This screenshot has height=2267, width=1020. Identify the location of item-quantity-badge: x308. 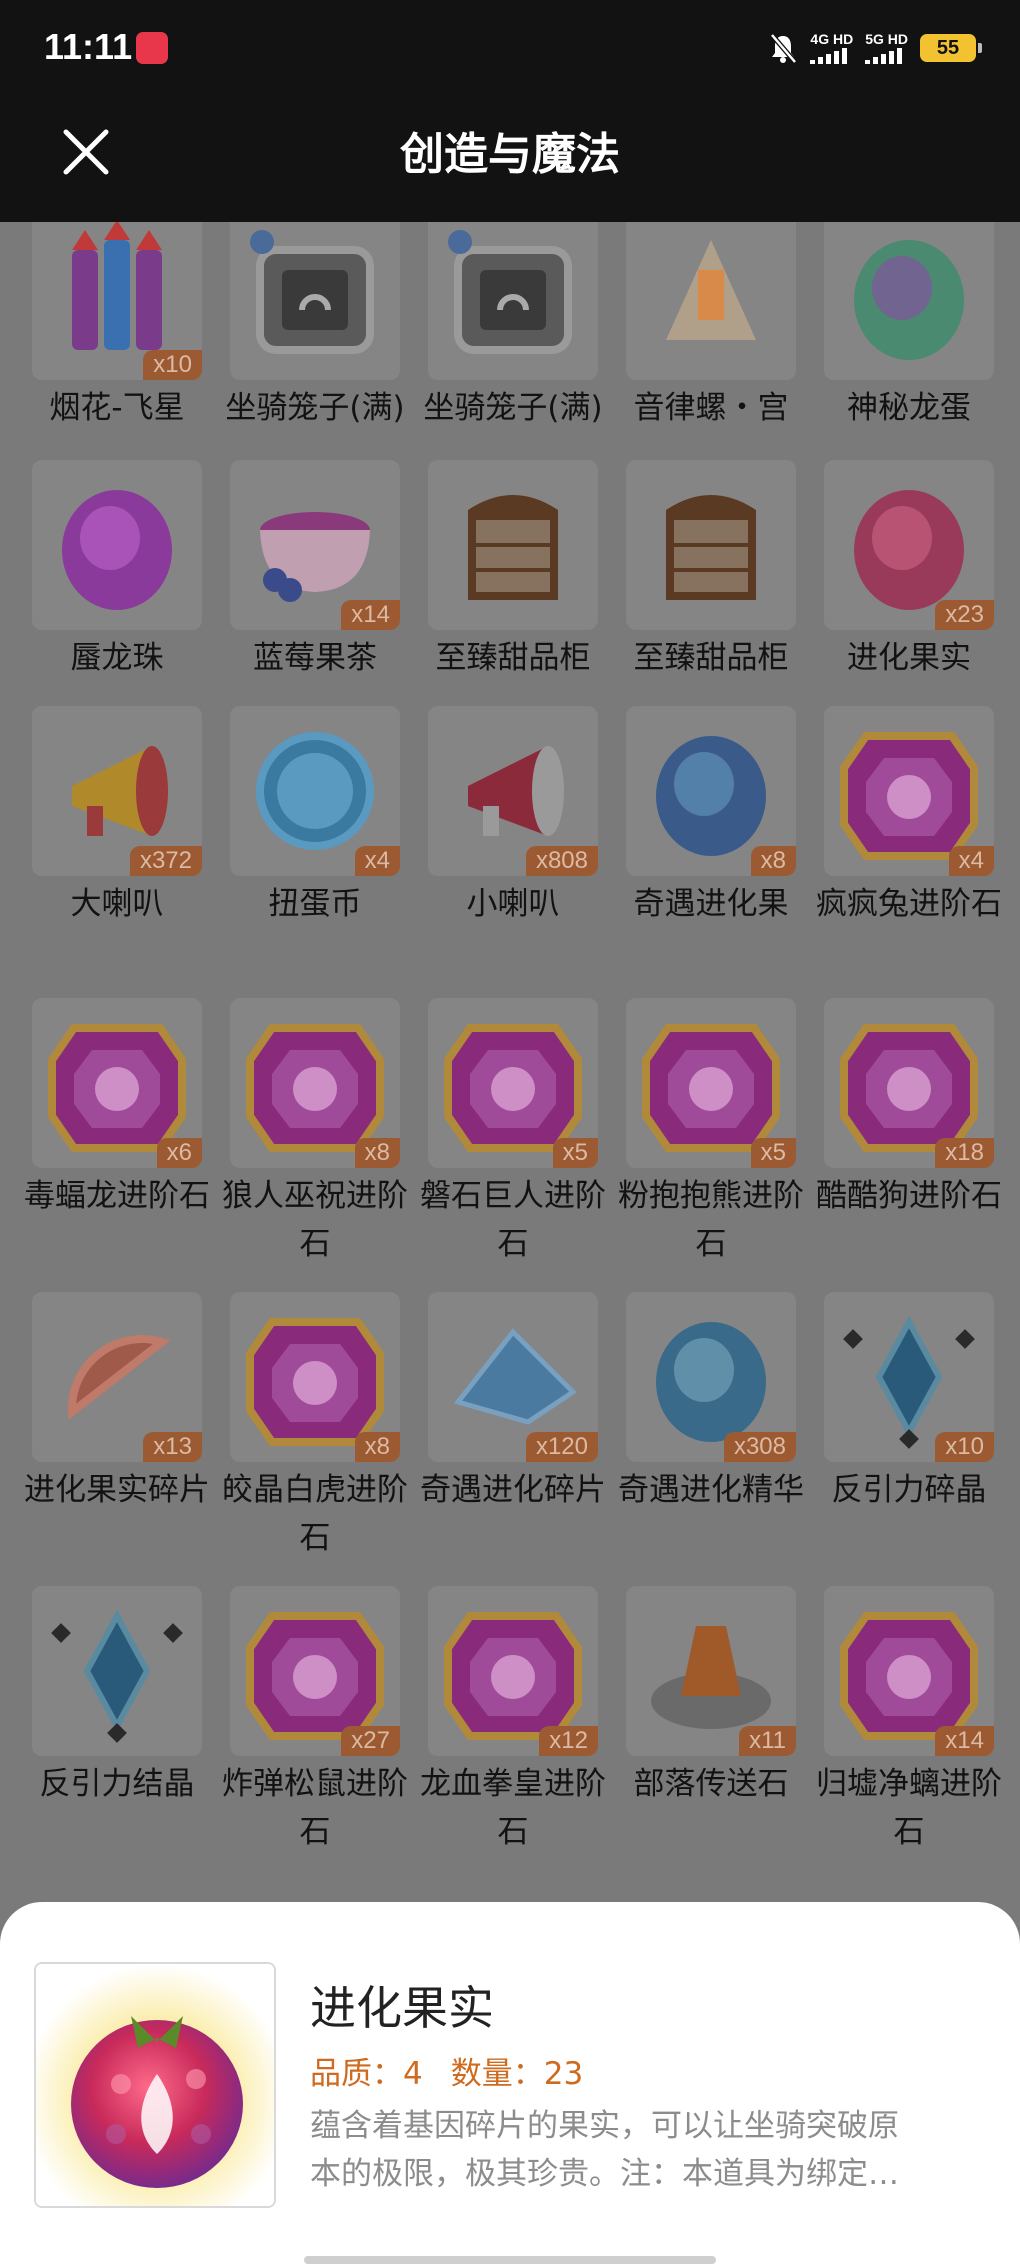
(759, 1447).